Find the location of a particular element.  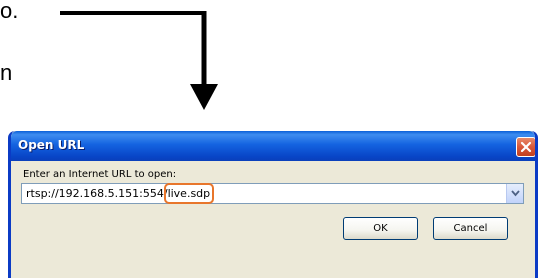

close-icon is located at coordinates (526, 147).